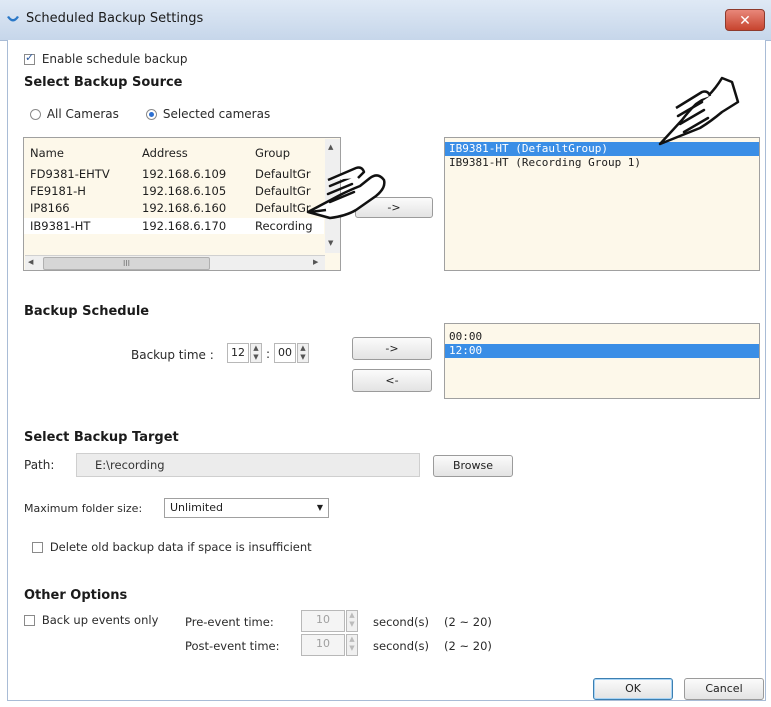 The image size is (771, 707). What do you see at coordinates (285, 353) in the screenshot?
I see `minute-input: 00` at bounding box center [285, 353].